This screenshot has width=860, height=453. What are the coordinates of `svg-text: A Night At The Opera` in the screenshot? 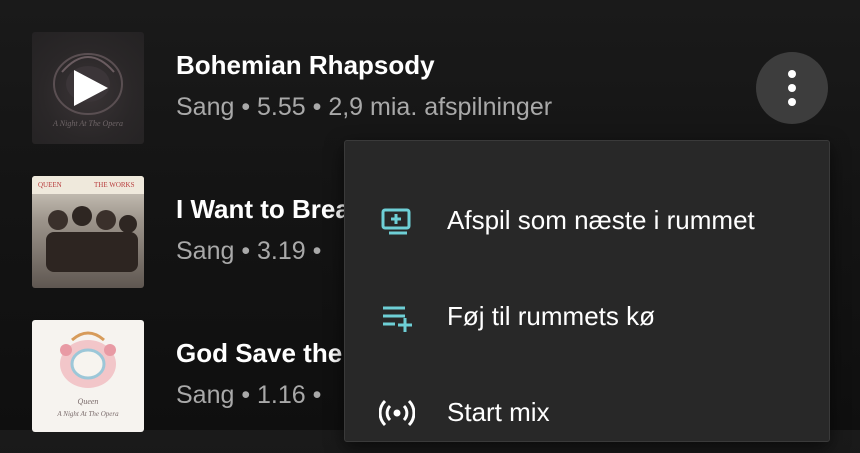 It's located at (87, 414).